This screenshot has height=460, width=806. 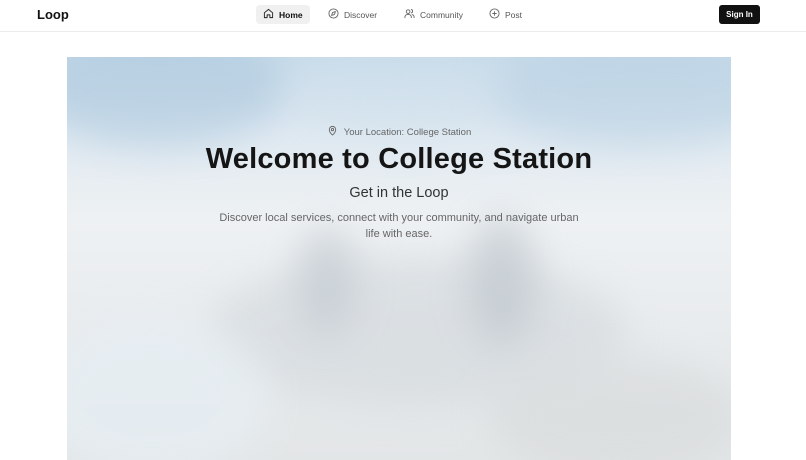 I want to click on nav-item-post: Post, so click(x=505, y=14).